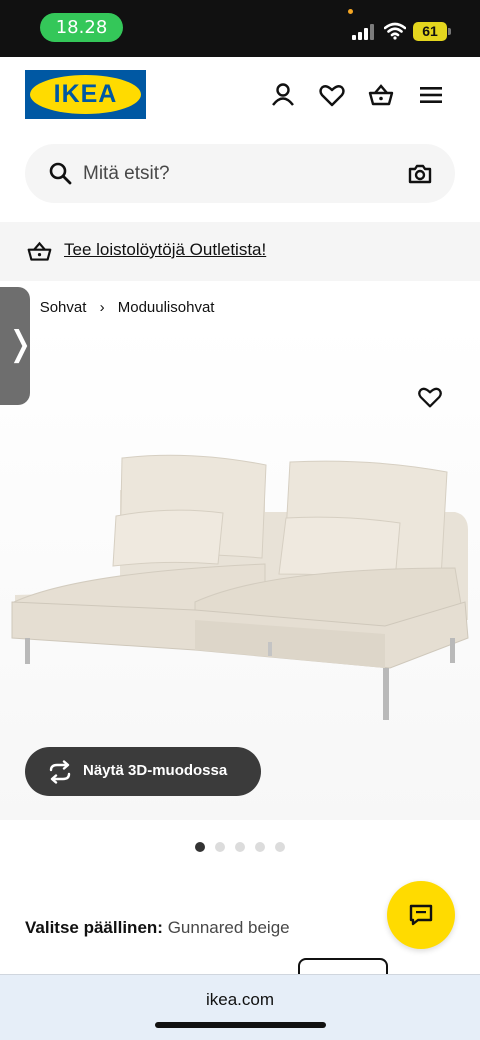  I want to click on cover-label: Valitse päällinen:, so click(94, 927).